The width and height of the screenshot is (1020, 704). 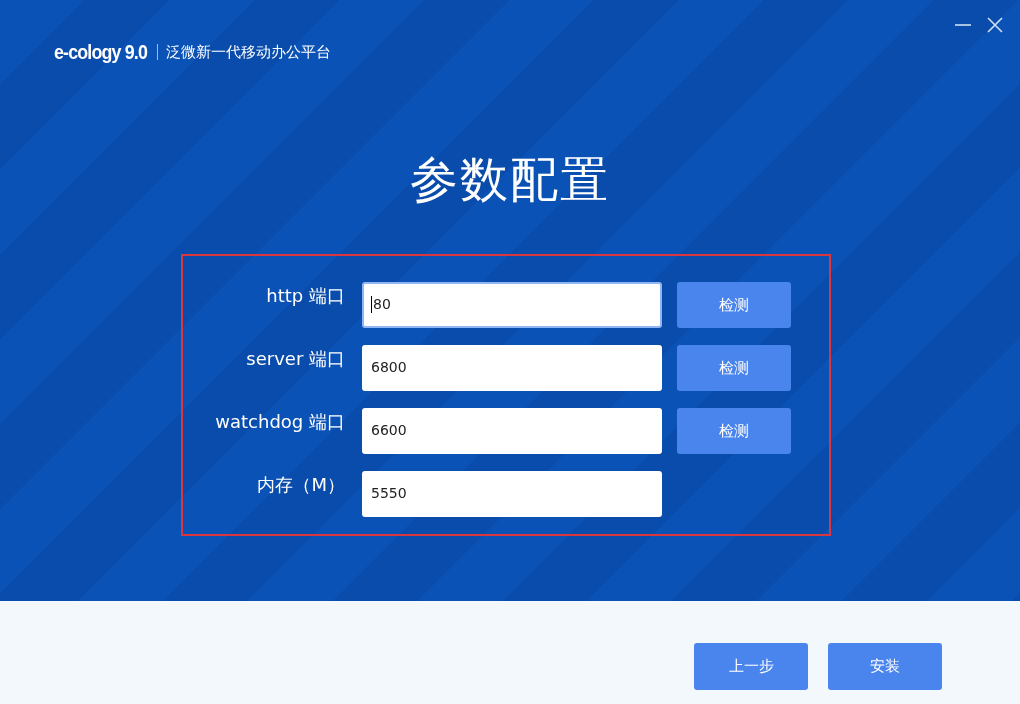 What do you see at coordinates (512, 431) in the screenshot?
I see `input-field: 6600` at bounding box center [512, 431].